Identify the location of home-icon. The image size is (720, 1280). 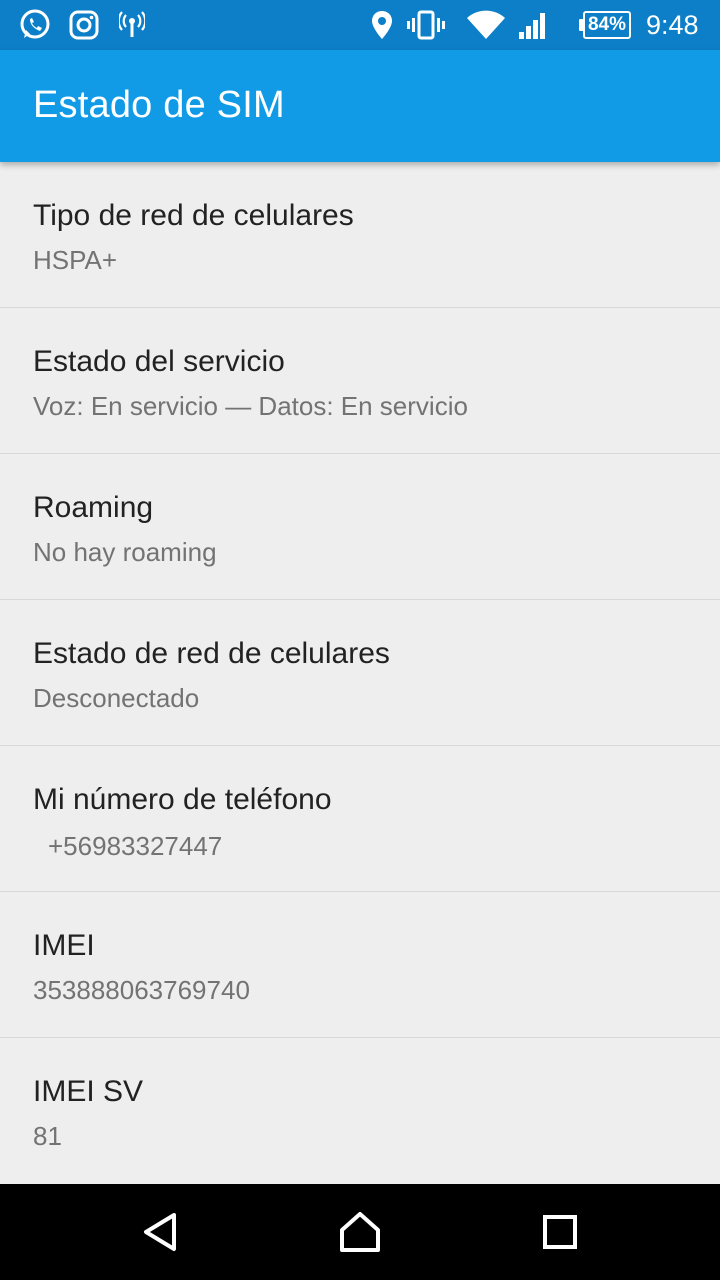
(360, 1232).